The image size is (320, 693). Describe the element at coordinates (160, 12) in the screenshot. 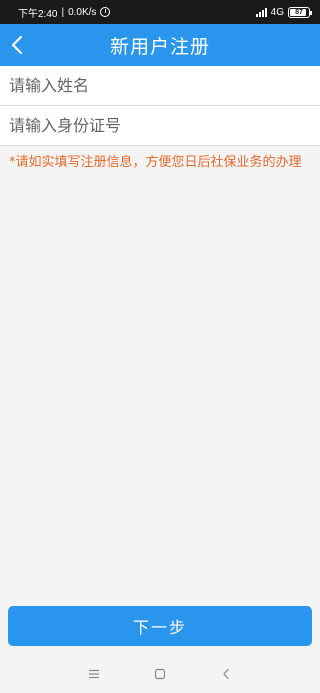

I see `status-bar: 下午2:40 | 0.0K/s 4G 87` at that location.